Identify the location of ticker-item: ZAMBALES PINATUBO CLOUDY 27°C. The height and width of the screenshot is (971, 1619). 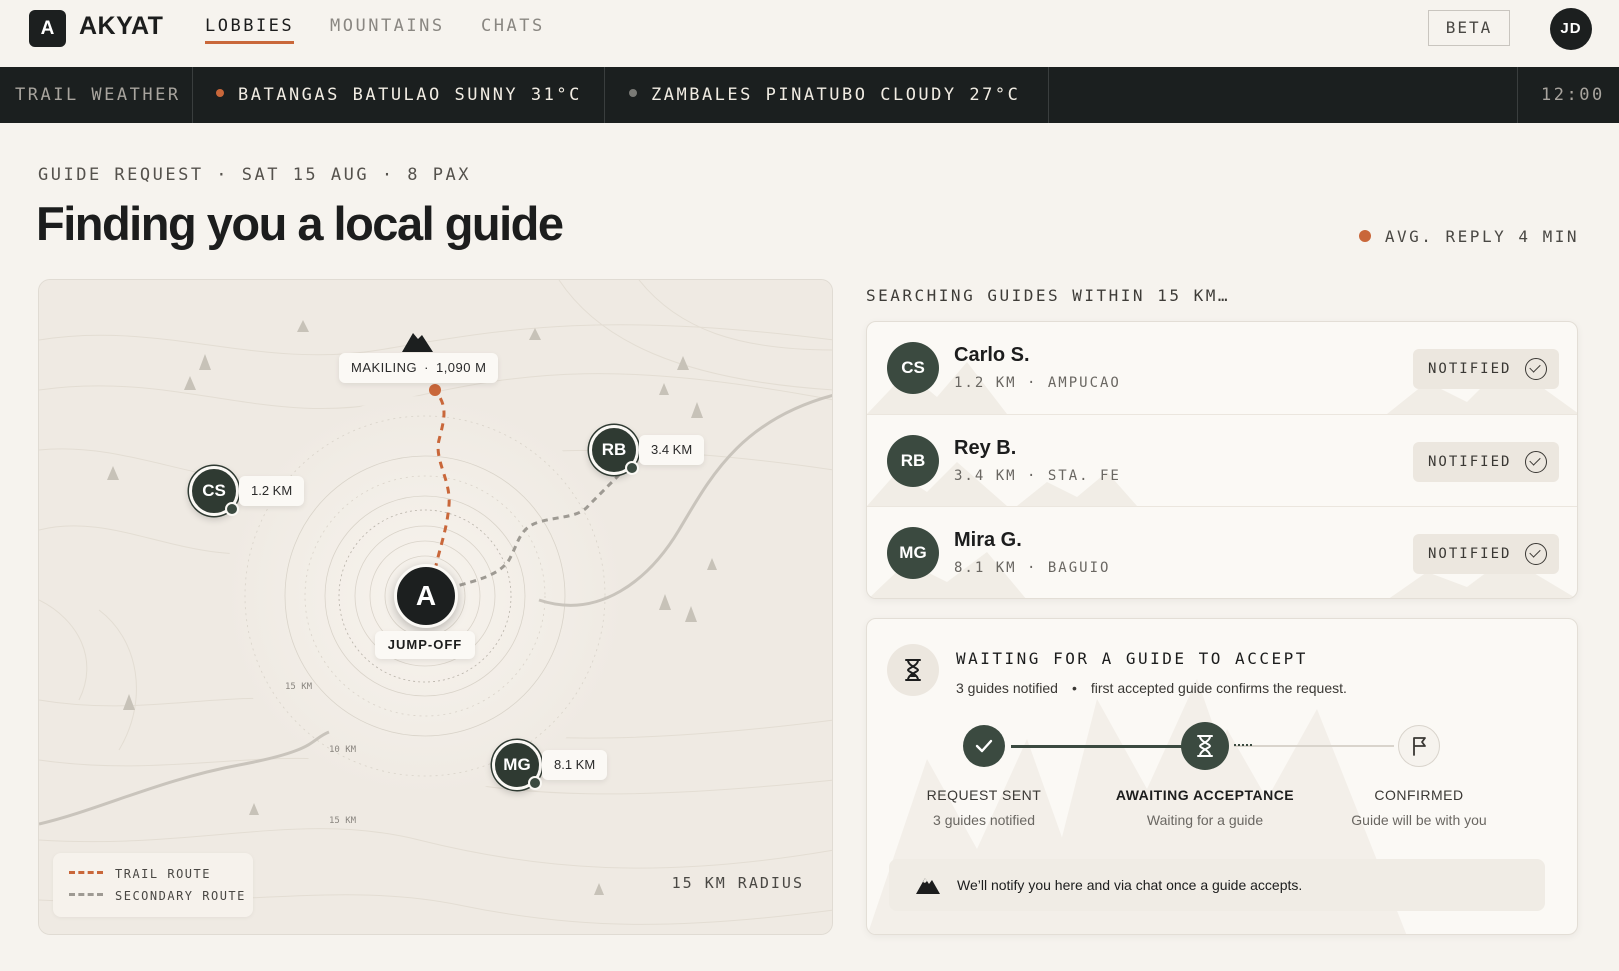
(824, 95).